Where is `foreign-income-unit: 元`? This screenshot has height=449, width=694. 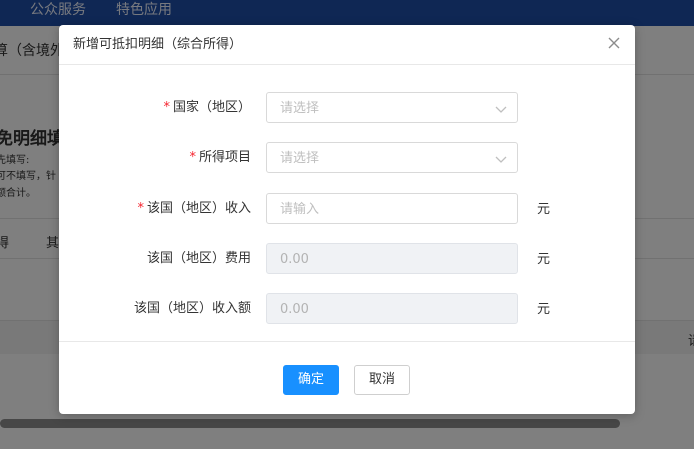 foreign-income-unit: 元 is located at coordinates (544, 209).